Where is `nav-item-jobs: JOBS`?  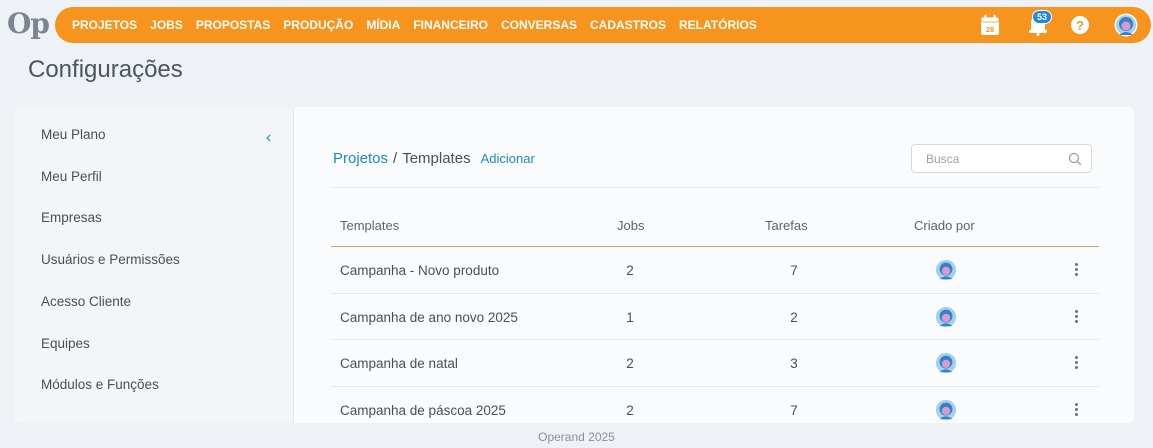
nav-item-jobs: JOBS is located at coordinates (166, 25).